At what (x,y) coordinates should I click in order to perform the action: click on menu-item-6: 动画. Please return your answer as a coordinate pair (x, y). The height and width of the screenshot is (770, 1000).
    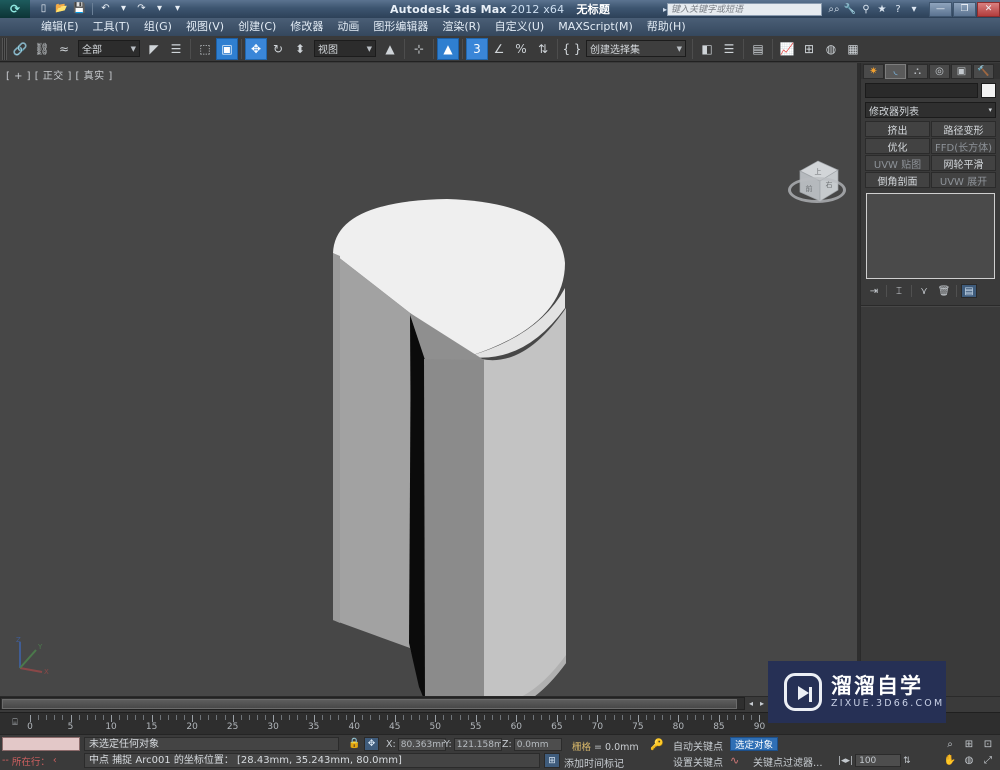
    Looking at the image, I should click on (348, 27).